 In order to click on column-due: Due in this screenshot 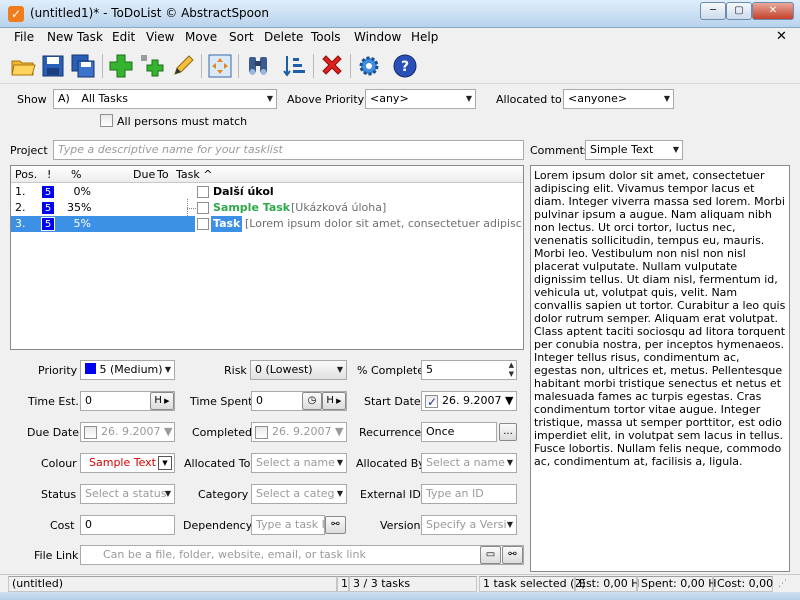, I will do `click(144, 174)`.